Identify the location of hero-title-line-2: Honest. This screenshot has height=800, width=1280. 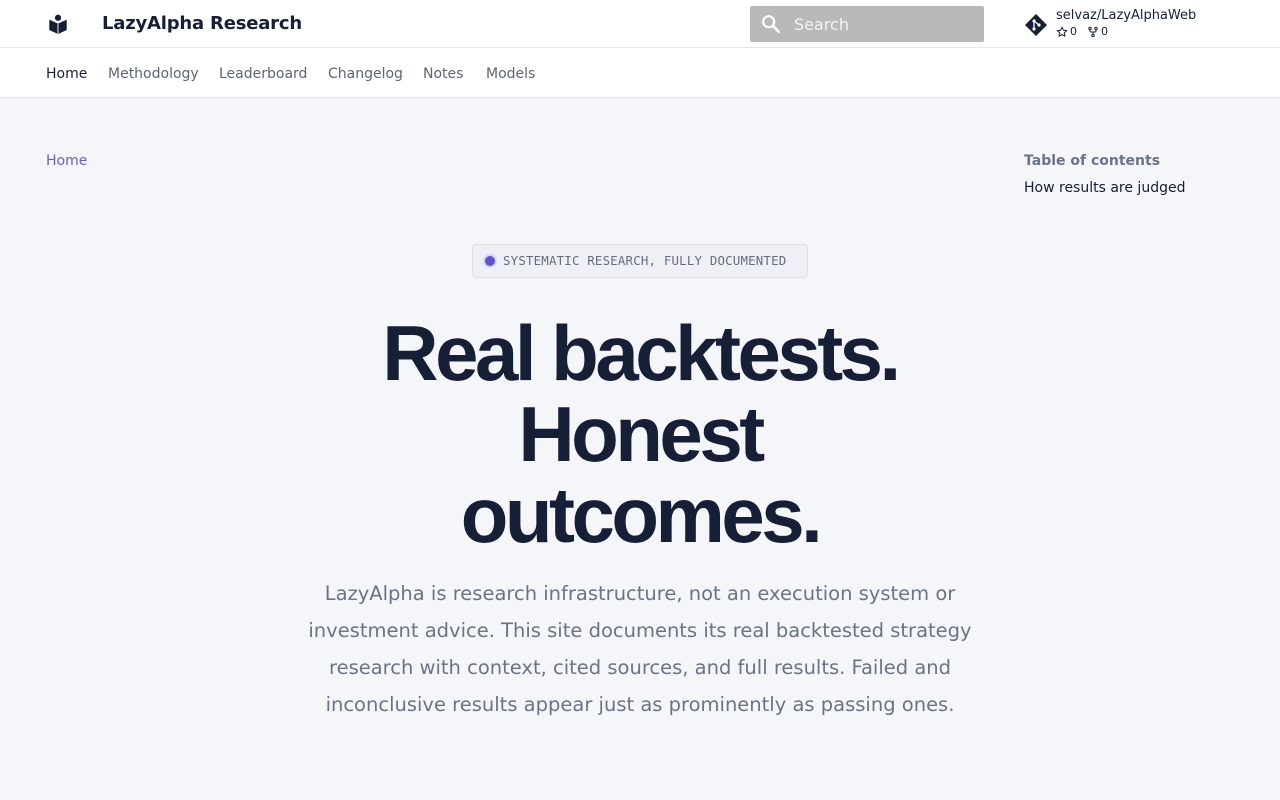
(641, 434).